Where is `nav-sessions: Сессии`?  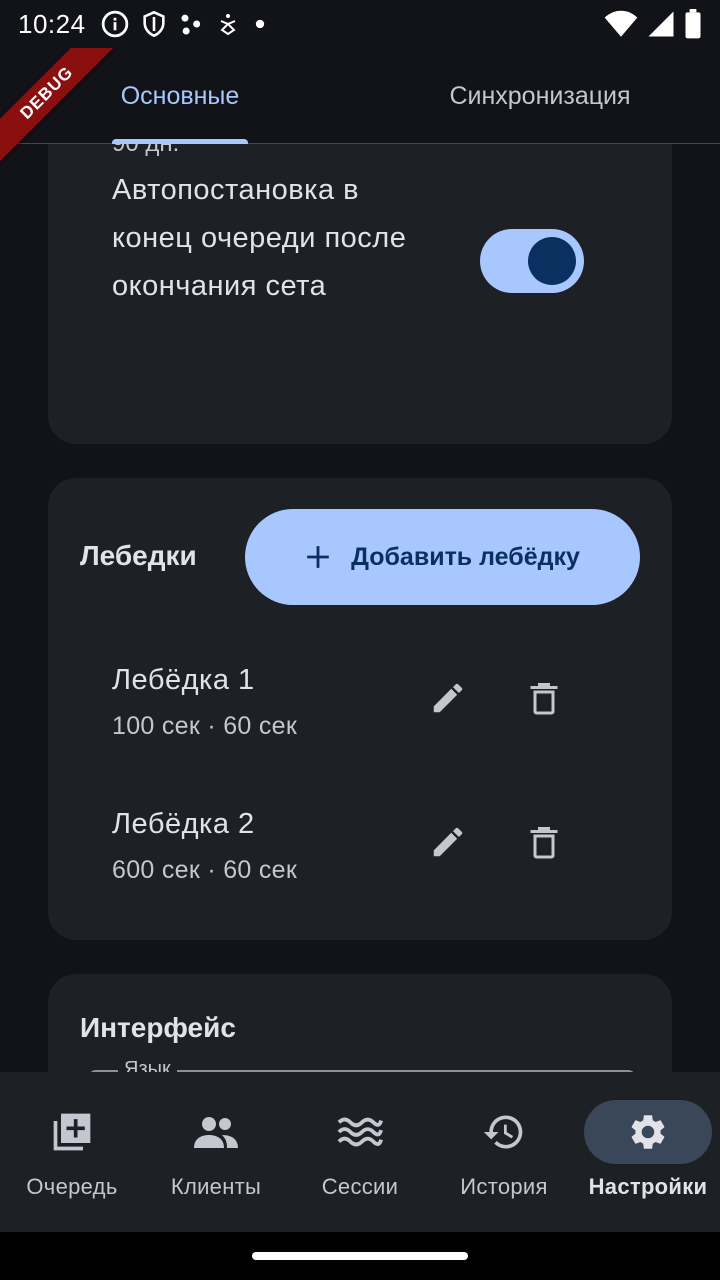 nav-sessions: Сессии is located at coordinates (360, 1152).